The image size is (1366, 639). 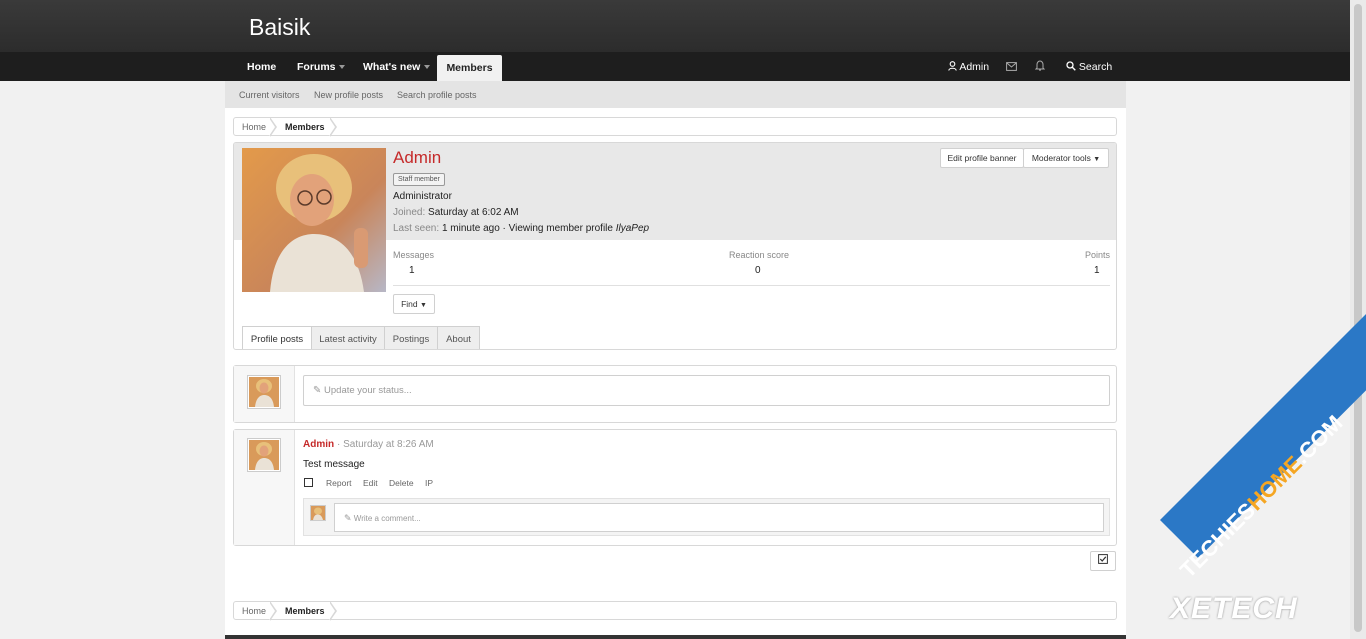 I want to click on checkbox-icon, so click(x=1103, y=559).